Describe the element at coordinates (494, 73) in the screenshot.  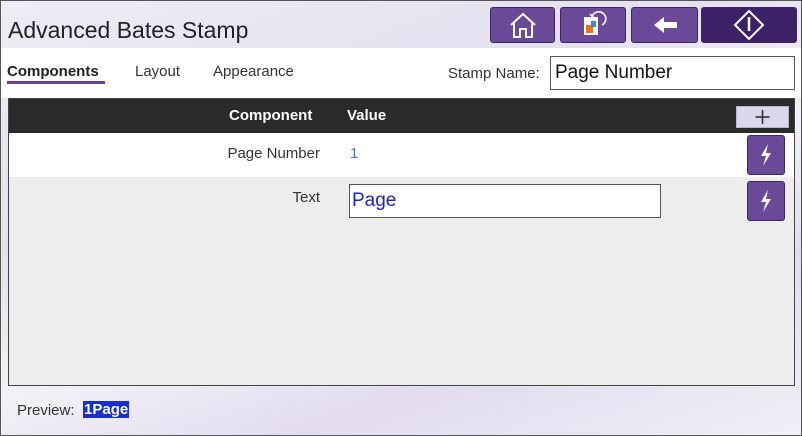
I see `stamp-name-label: Stamp Name:` at that location.